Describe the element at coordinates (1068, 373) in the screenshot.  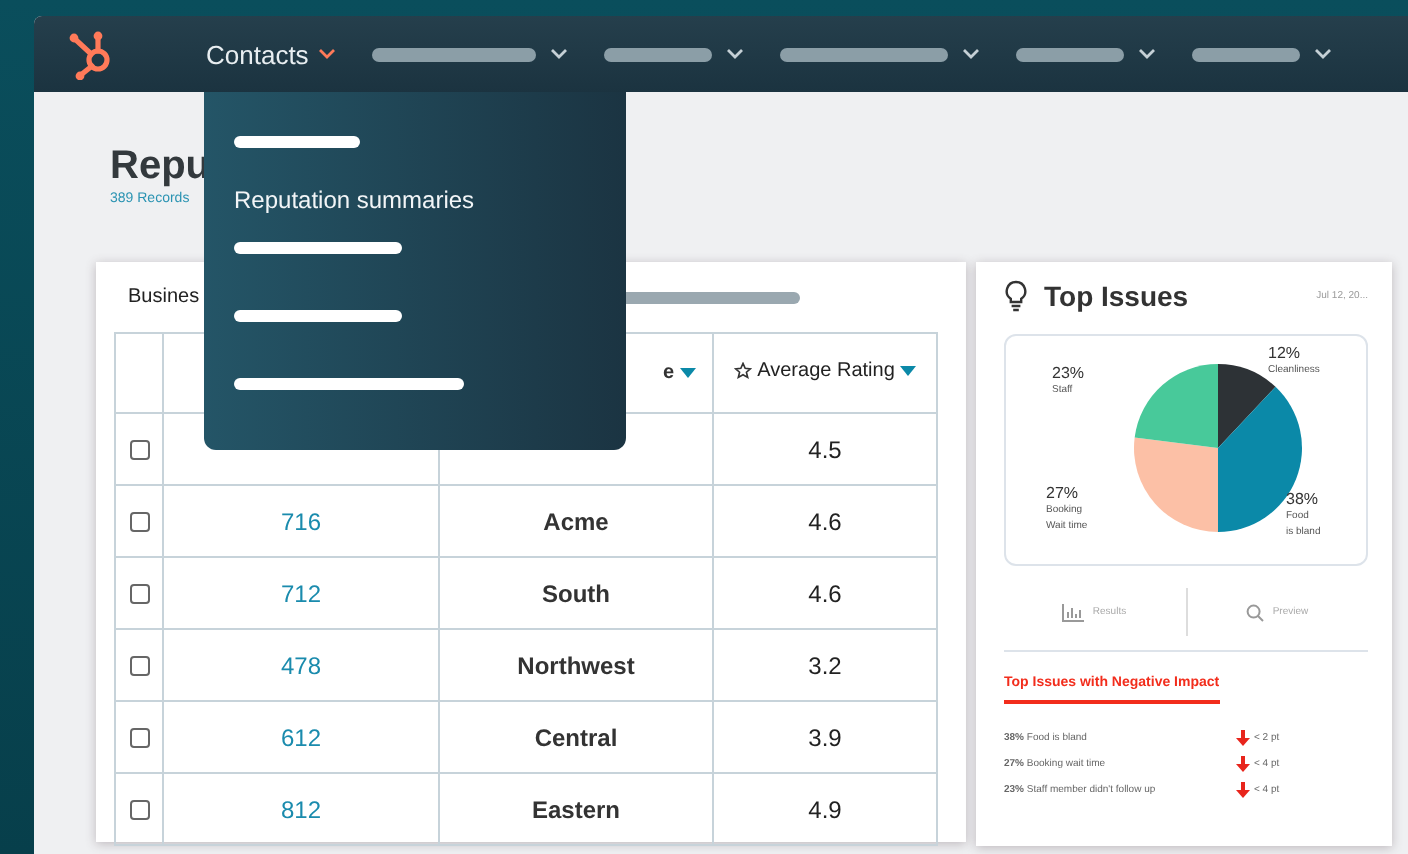
I see `slice-percent: 23%` at that location.